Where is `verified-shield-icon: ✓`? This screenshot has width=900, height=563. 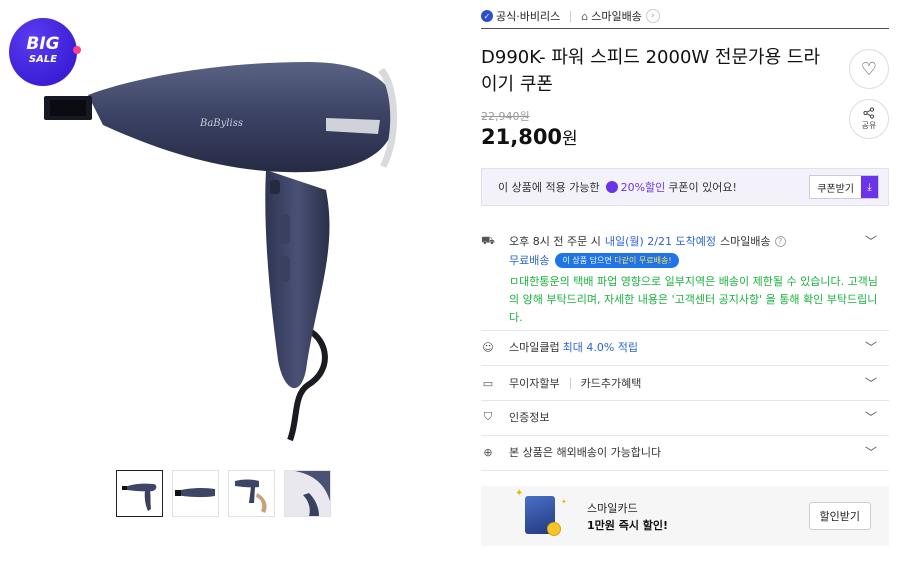 verified-shield-icon: ✓ is located at coordinates (487, 16).